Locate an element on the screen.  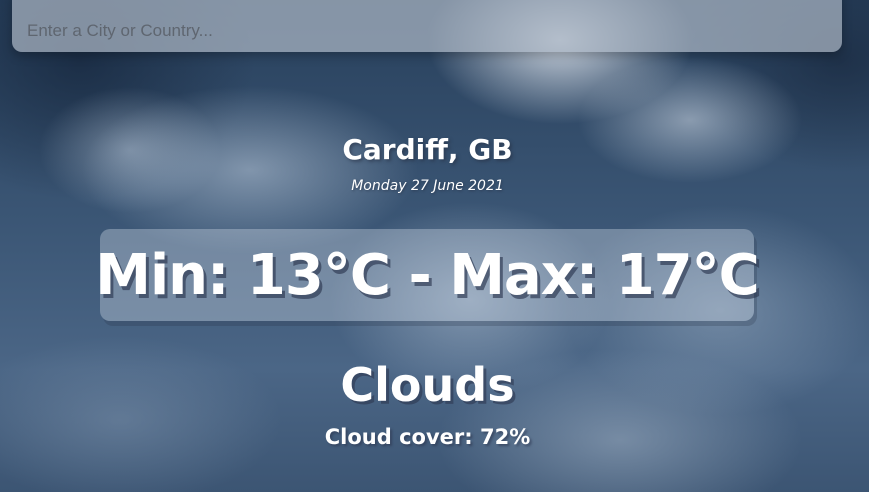
search-input is located at coordinates (427, 26).